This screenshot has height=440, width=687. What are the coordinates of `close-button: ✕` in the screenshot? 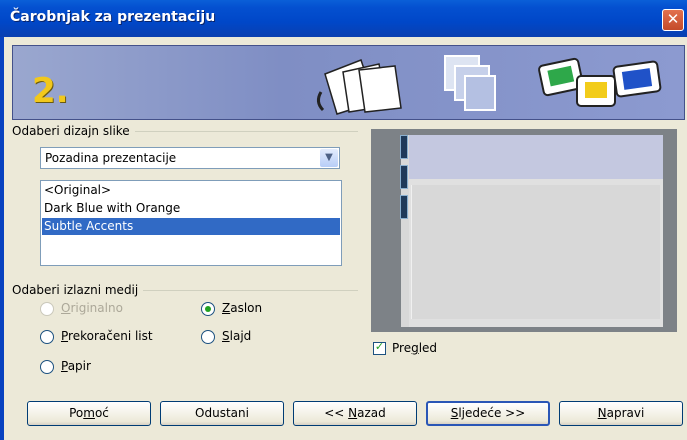 It's located at (673, 20).